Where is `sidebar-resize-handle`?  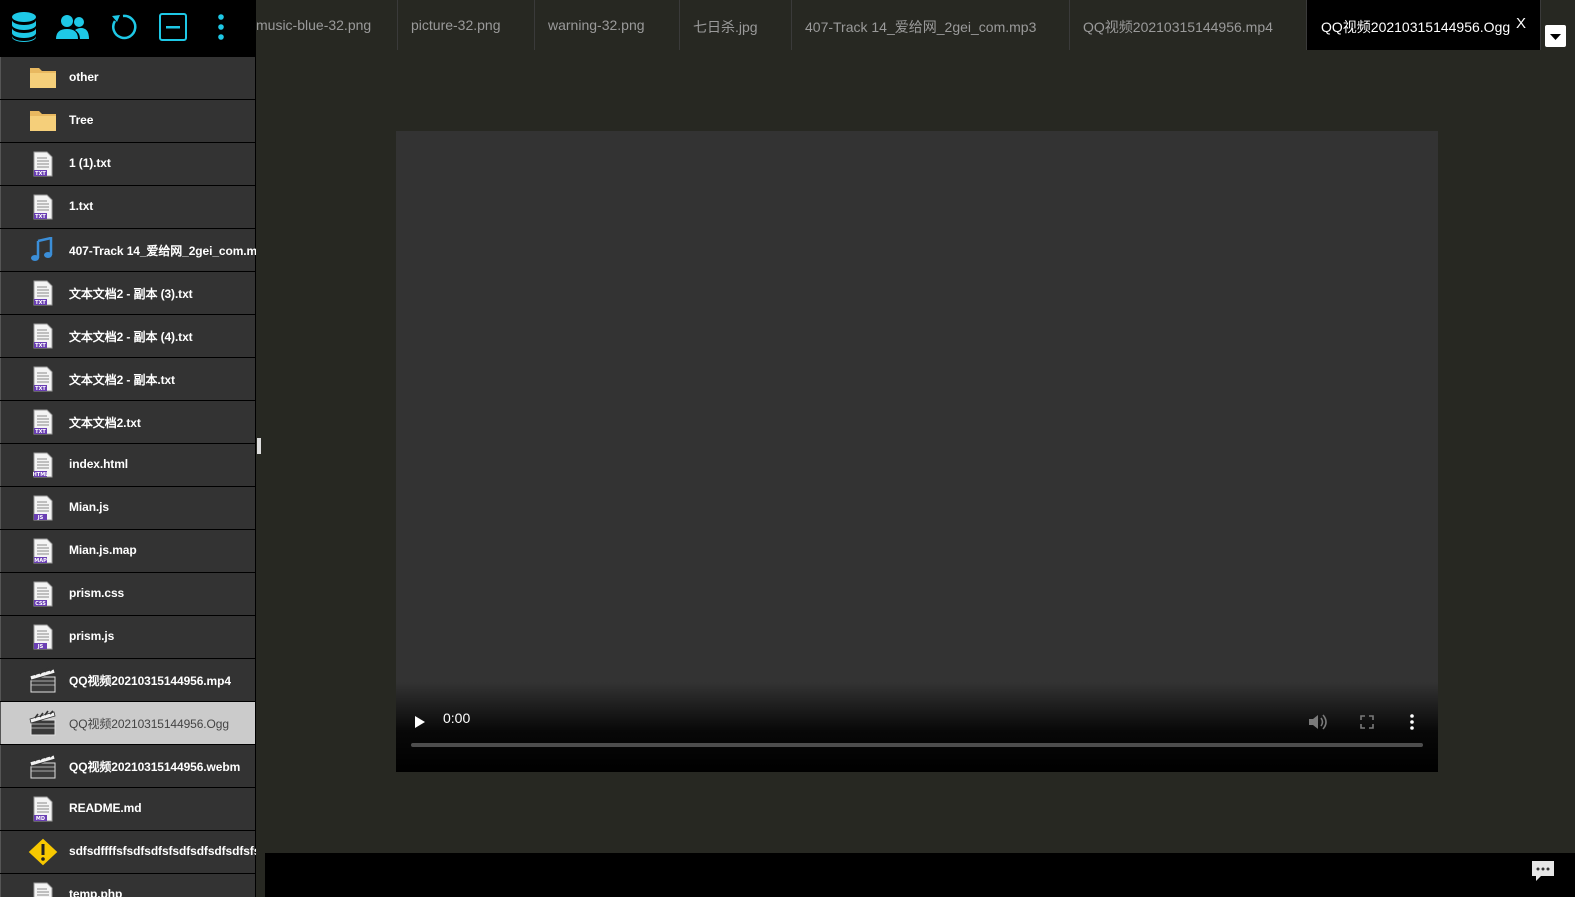 sidebar-resize-handle is located at coordinates (259, 446).